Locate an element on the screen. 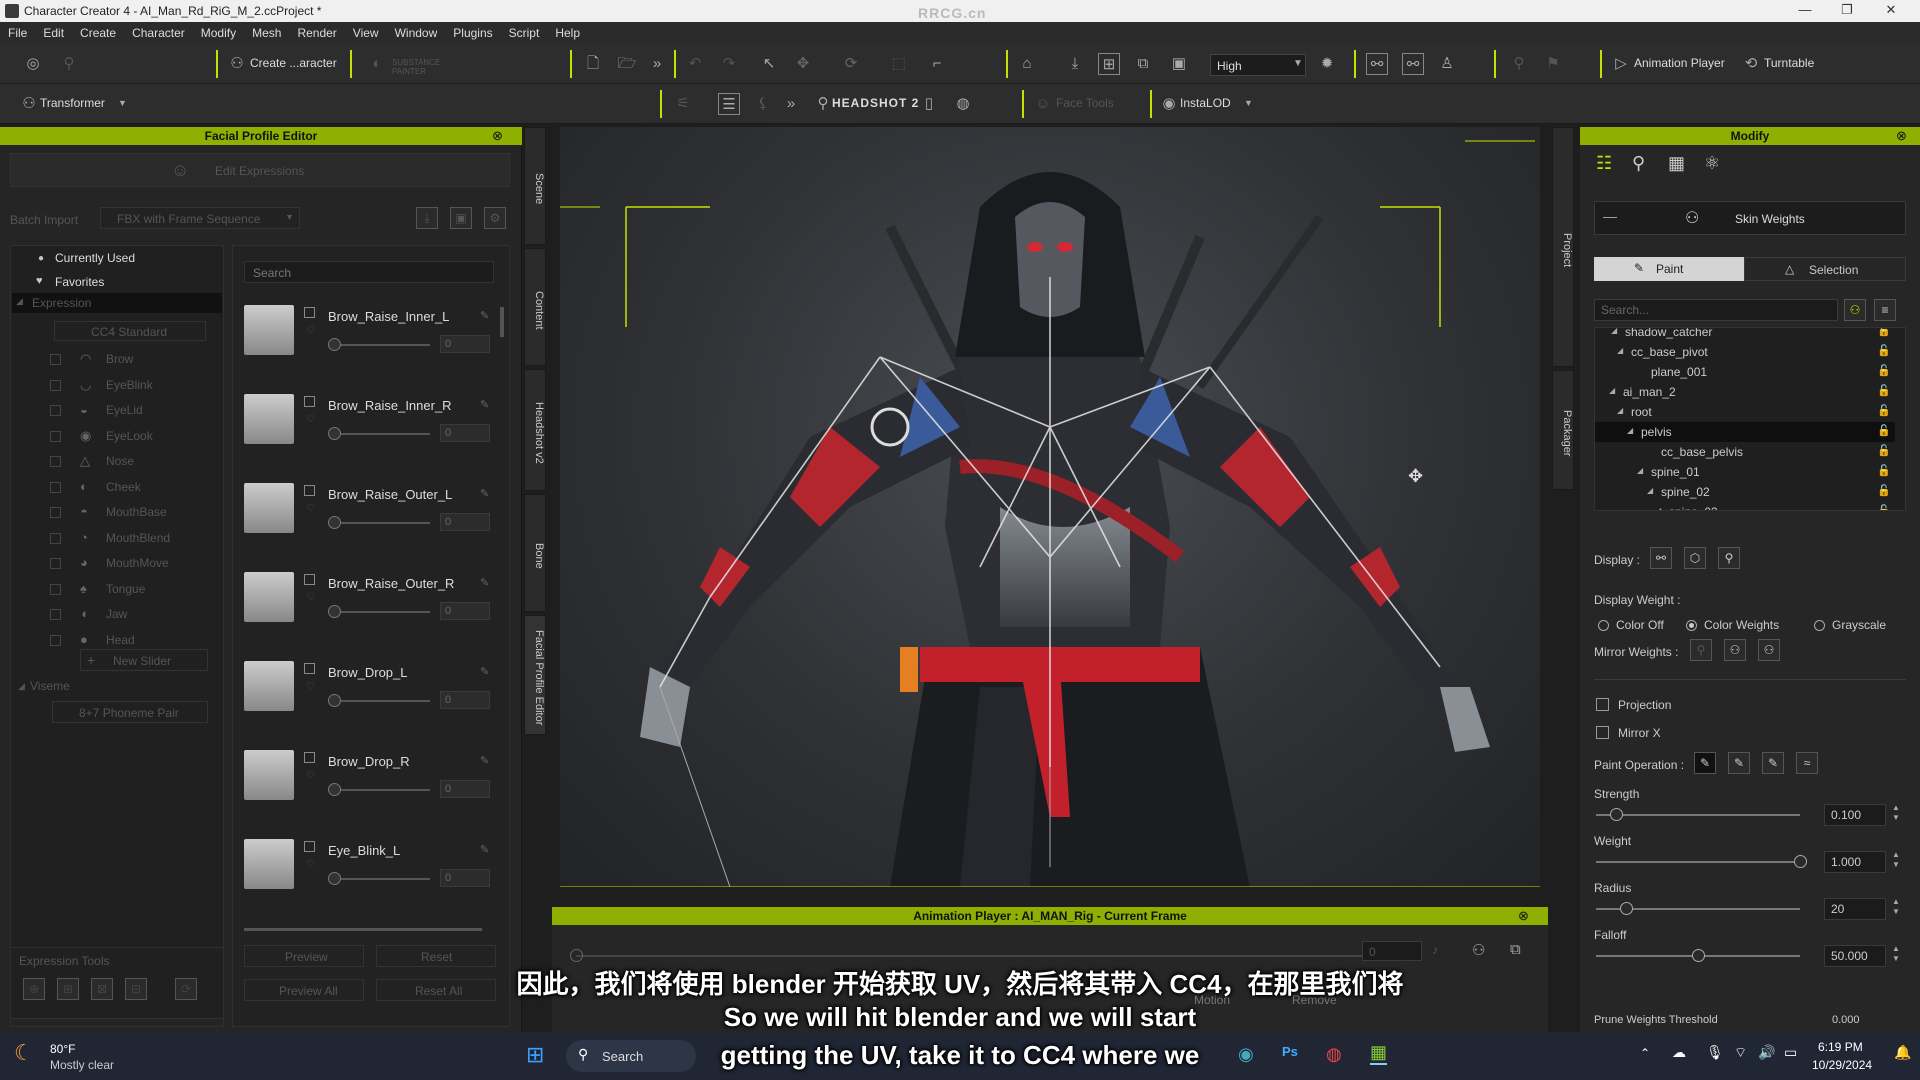 Image resolution: width=1920 pixels, height=1080 pixels. expression-search: Search is located at coordinates (369, 272).